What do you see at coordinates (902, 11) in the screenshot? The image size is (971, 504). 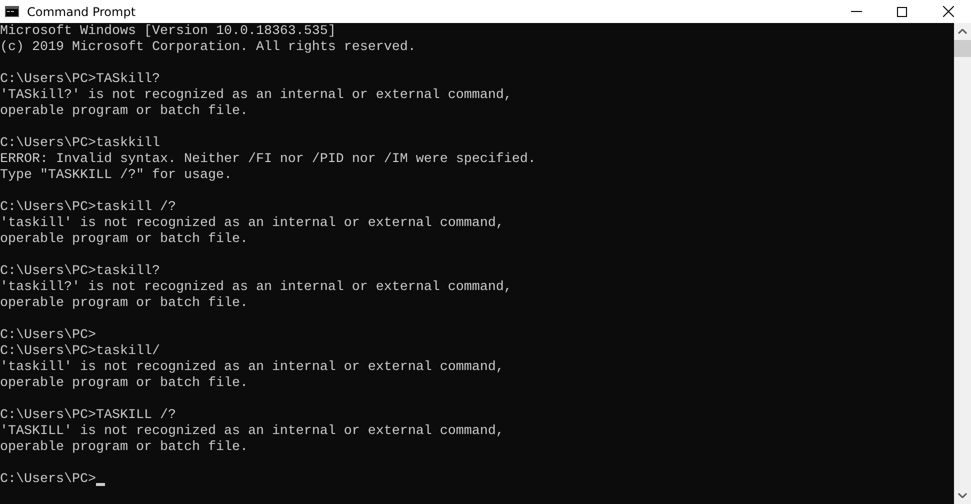 I see `maximize-icon` at bounding box center [902, 11].